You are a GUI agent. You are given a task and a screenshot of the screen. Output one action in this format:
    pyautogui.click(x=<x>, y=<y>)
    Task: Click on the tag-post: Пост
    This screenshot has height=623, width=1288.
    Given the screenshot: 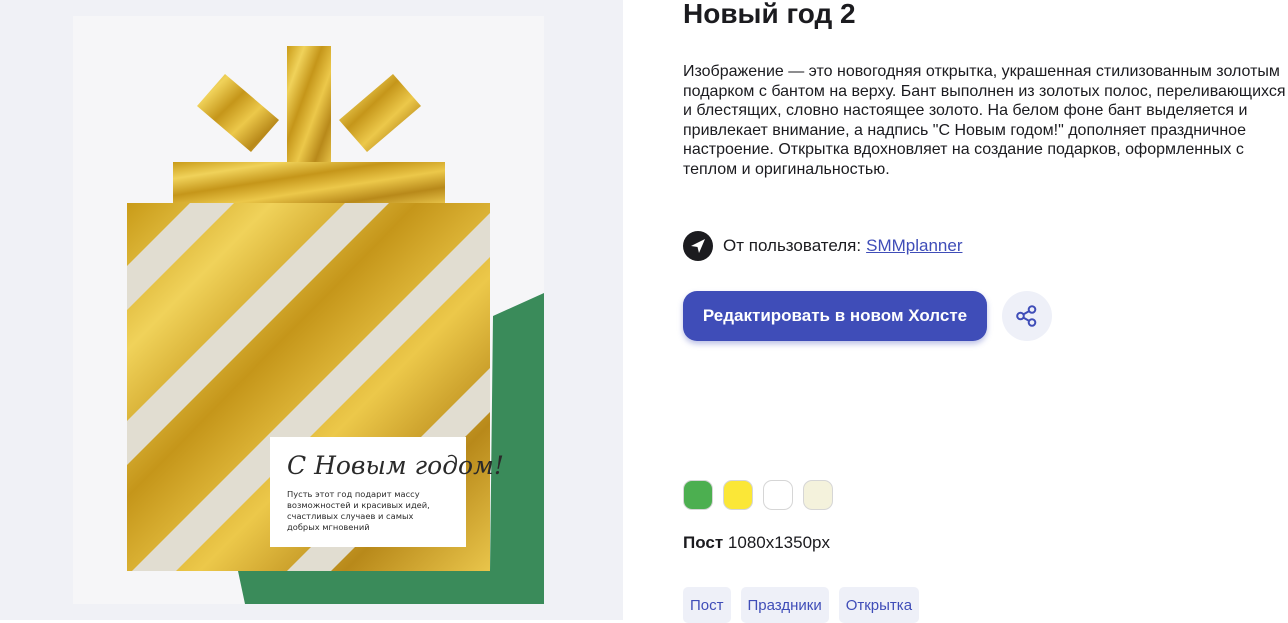 What is the action you would take?
    pyautogui.click(x=707, y=605)
    